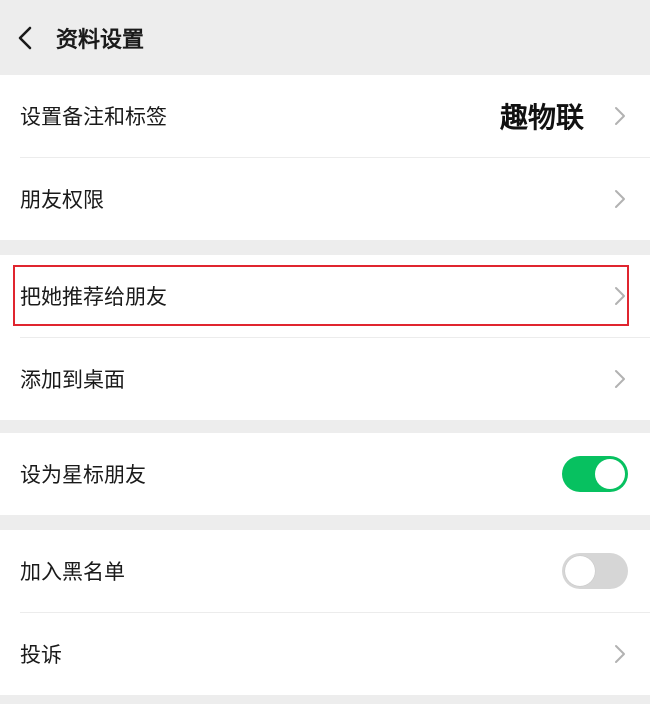 This screenshot has height=704, width=650. I want to click on row-label: 设置备注和标签, so click(93, 117).